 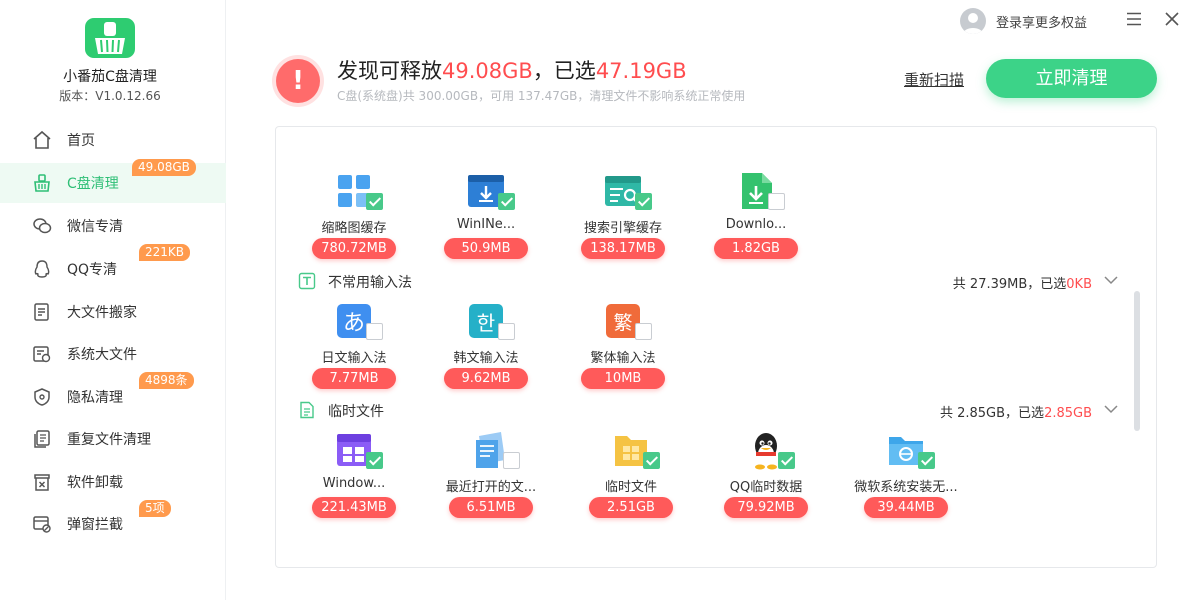 What do you see at coordinates (1068, 413) in the screenshot?
I see `section-selected: 2.85GB` at bounding box center [1068, 413].